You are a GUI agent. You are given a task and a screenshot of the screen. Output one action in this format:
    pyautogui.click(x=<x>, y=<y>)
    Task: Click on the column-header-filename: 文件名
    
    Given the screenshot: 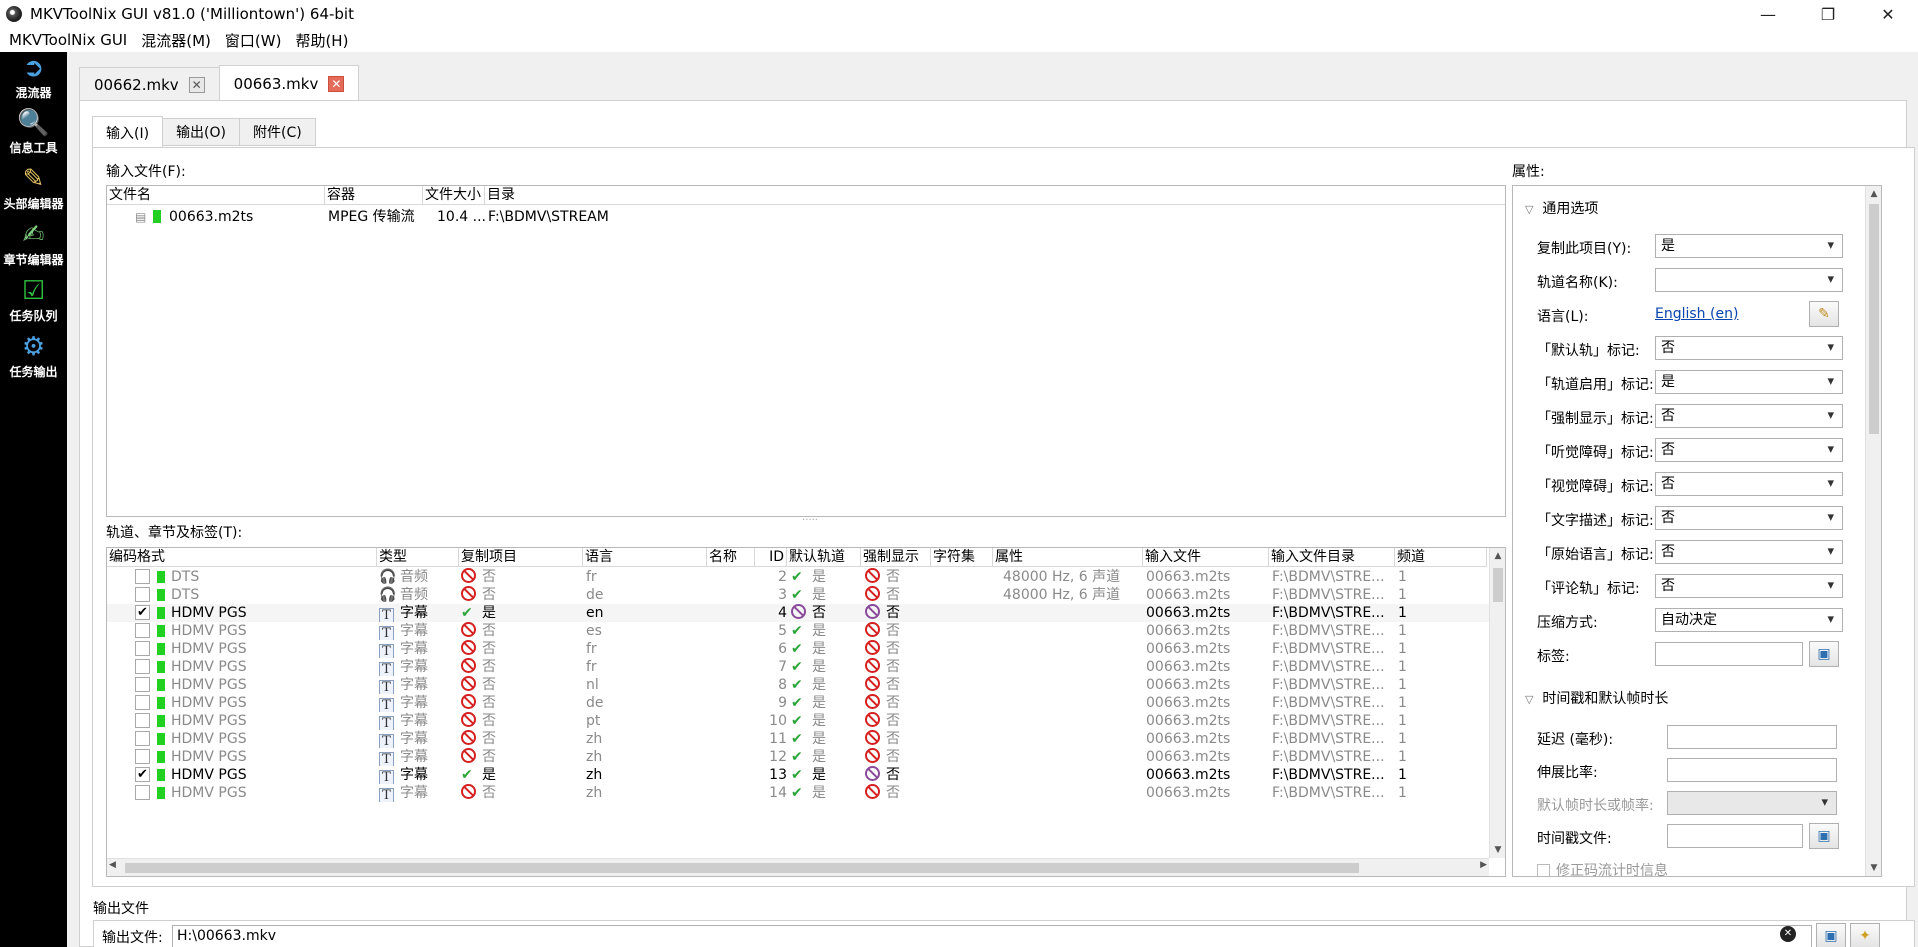 What is the action you would take?
    pyautogui.click(x=216, y=195)
    